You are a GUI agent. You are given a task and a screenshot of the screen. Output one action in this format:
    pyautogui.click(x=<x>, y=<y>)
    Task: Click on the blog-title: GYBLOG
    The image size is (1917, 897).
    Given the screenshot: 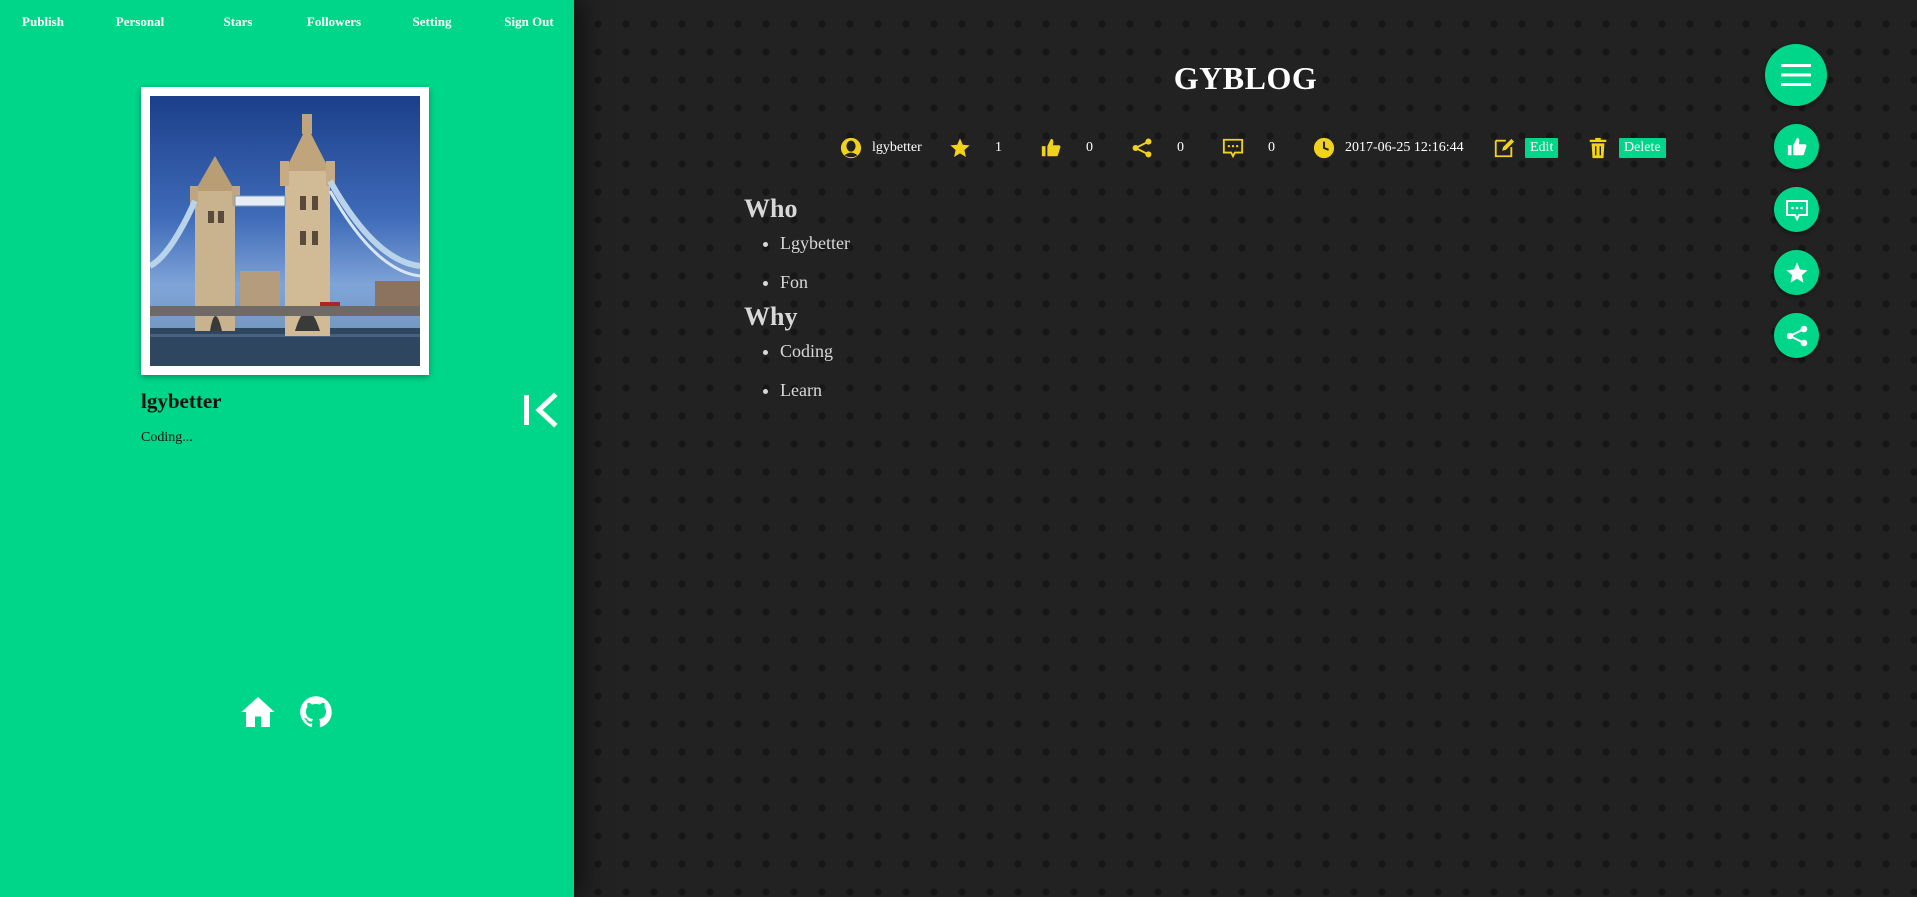 What is the action you would take?
    pyautogui.click(x=1245, y=78)
    